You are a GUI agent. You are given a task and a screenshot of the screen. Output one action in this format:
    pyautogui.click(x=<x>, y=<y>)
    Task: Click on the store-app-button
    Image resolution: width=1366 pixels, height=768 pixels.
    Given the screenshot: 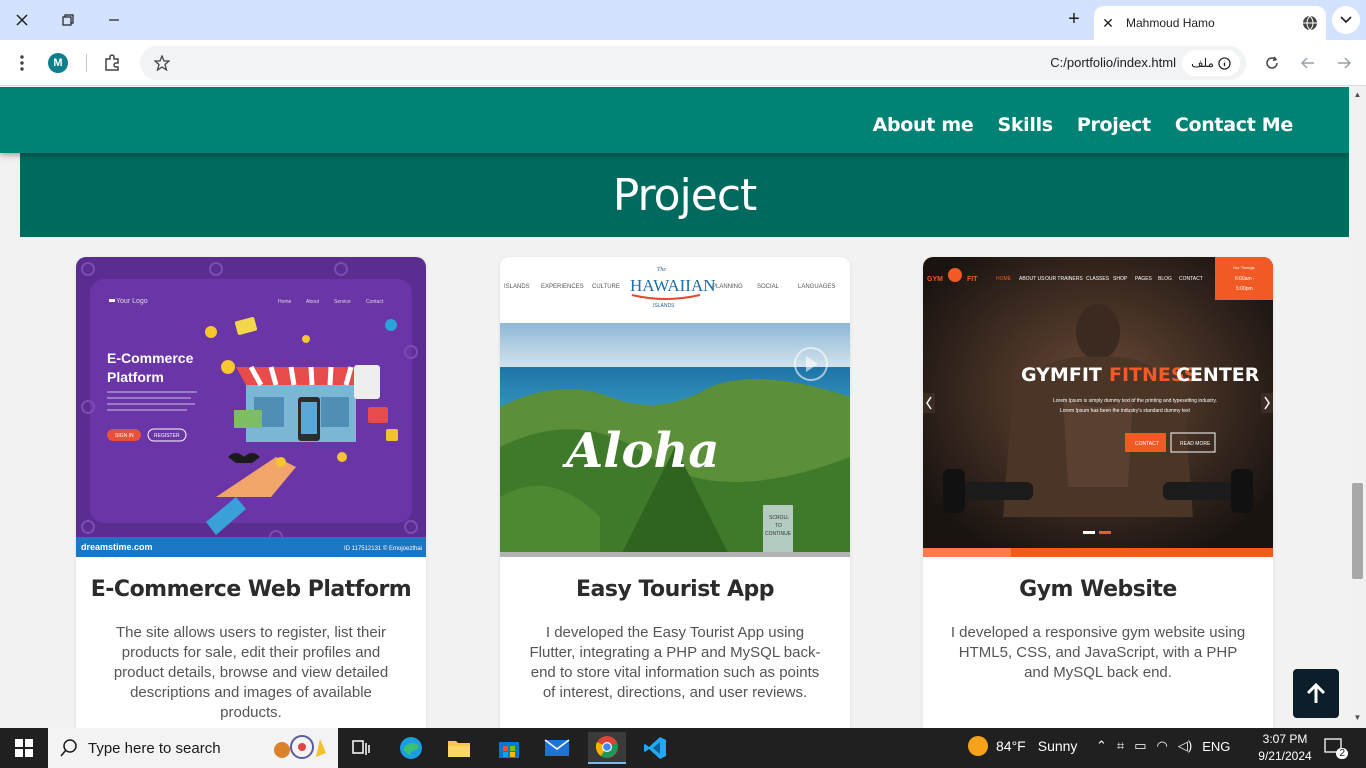 What is the action you would take?
    pyautogui.click(x=509, y=748)
    